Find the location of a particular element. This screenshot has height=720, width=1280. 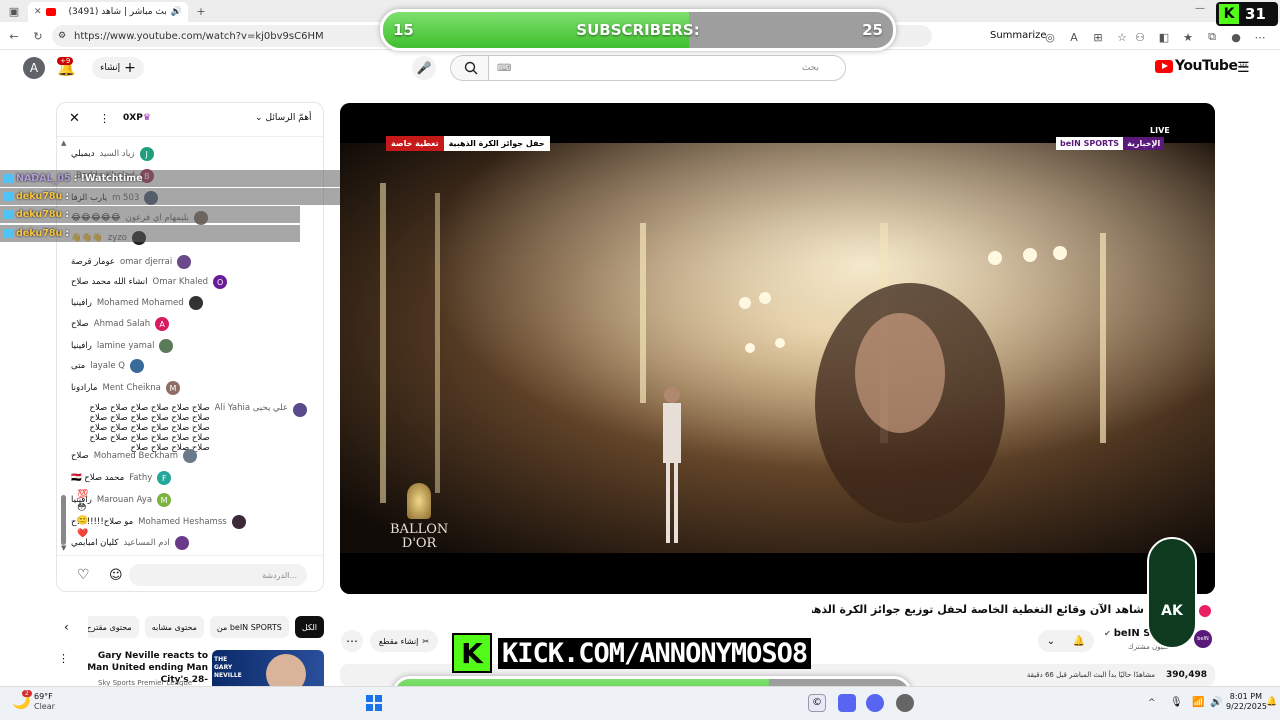

banner-event-title: حفل جوائز الكرة الذهبية is located at coordinates (496, 143).